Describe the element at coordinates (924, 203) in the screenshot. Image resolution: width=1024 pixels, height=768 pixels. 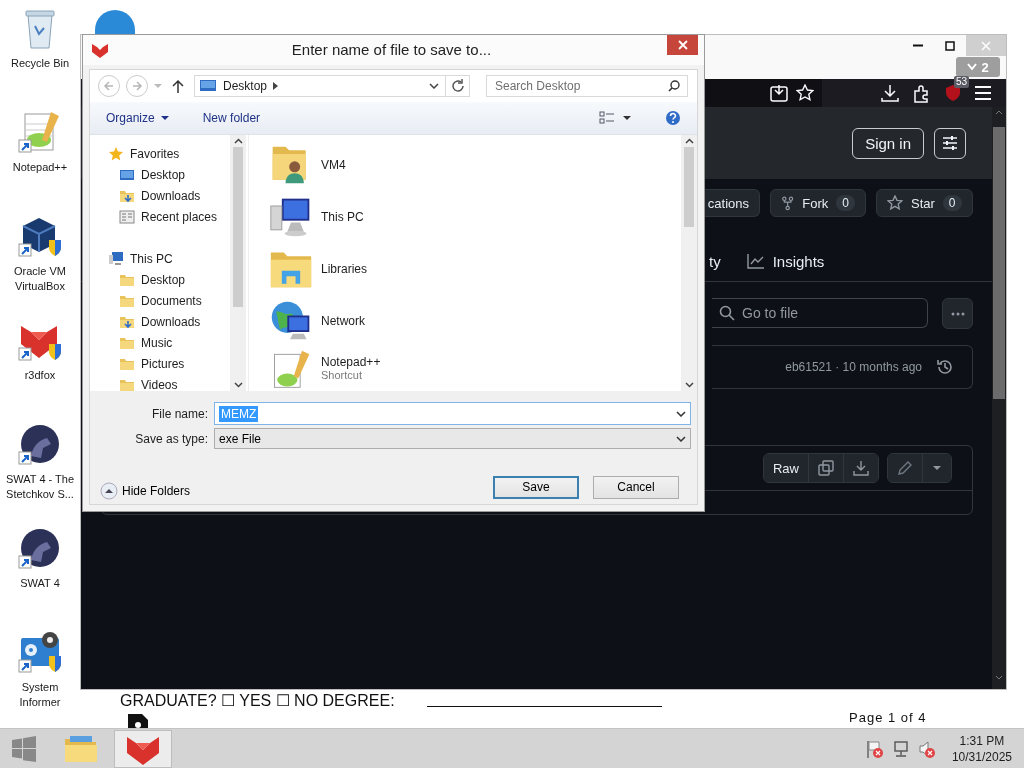
I see `star-button: Star 0` at that location.